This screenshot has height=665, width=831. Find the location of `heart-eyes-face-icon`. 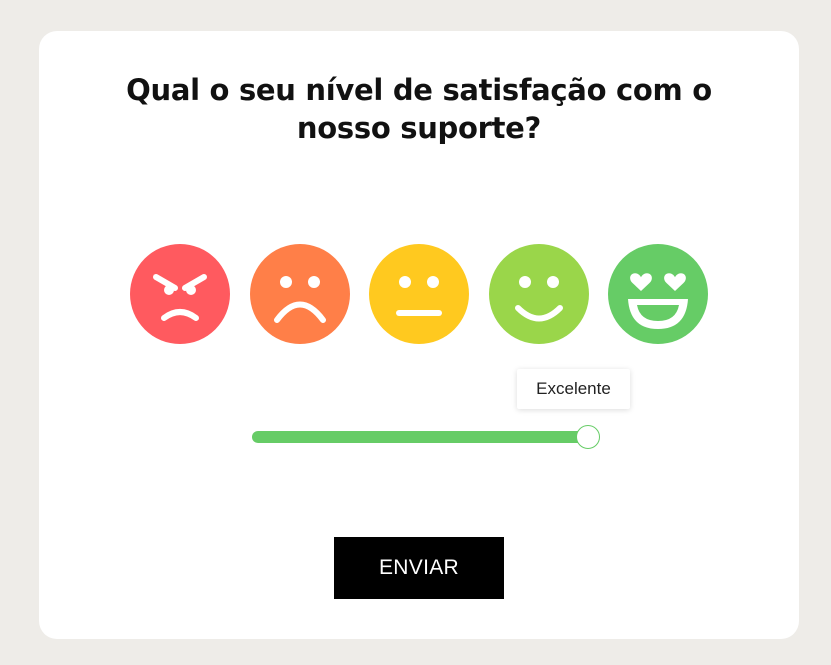

heart-eyes-face-icon is located at coordinates (658, 294).